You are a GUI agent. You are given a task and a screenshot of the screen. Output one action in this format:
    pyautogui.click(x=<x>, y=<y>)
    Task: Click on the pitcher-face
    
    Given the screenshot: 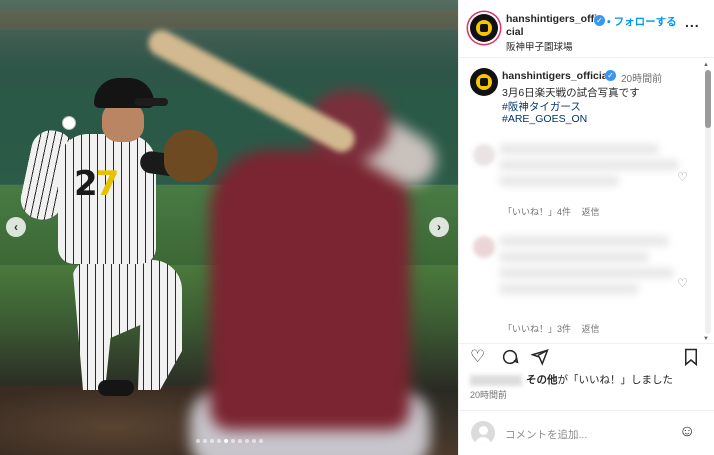 What is the action you would take?
    pyautogui.click(x=123, y=122)
    